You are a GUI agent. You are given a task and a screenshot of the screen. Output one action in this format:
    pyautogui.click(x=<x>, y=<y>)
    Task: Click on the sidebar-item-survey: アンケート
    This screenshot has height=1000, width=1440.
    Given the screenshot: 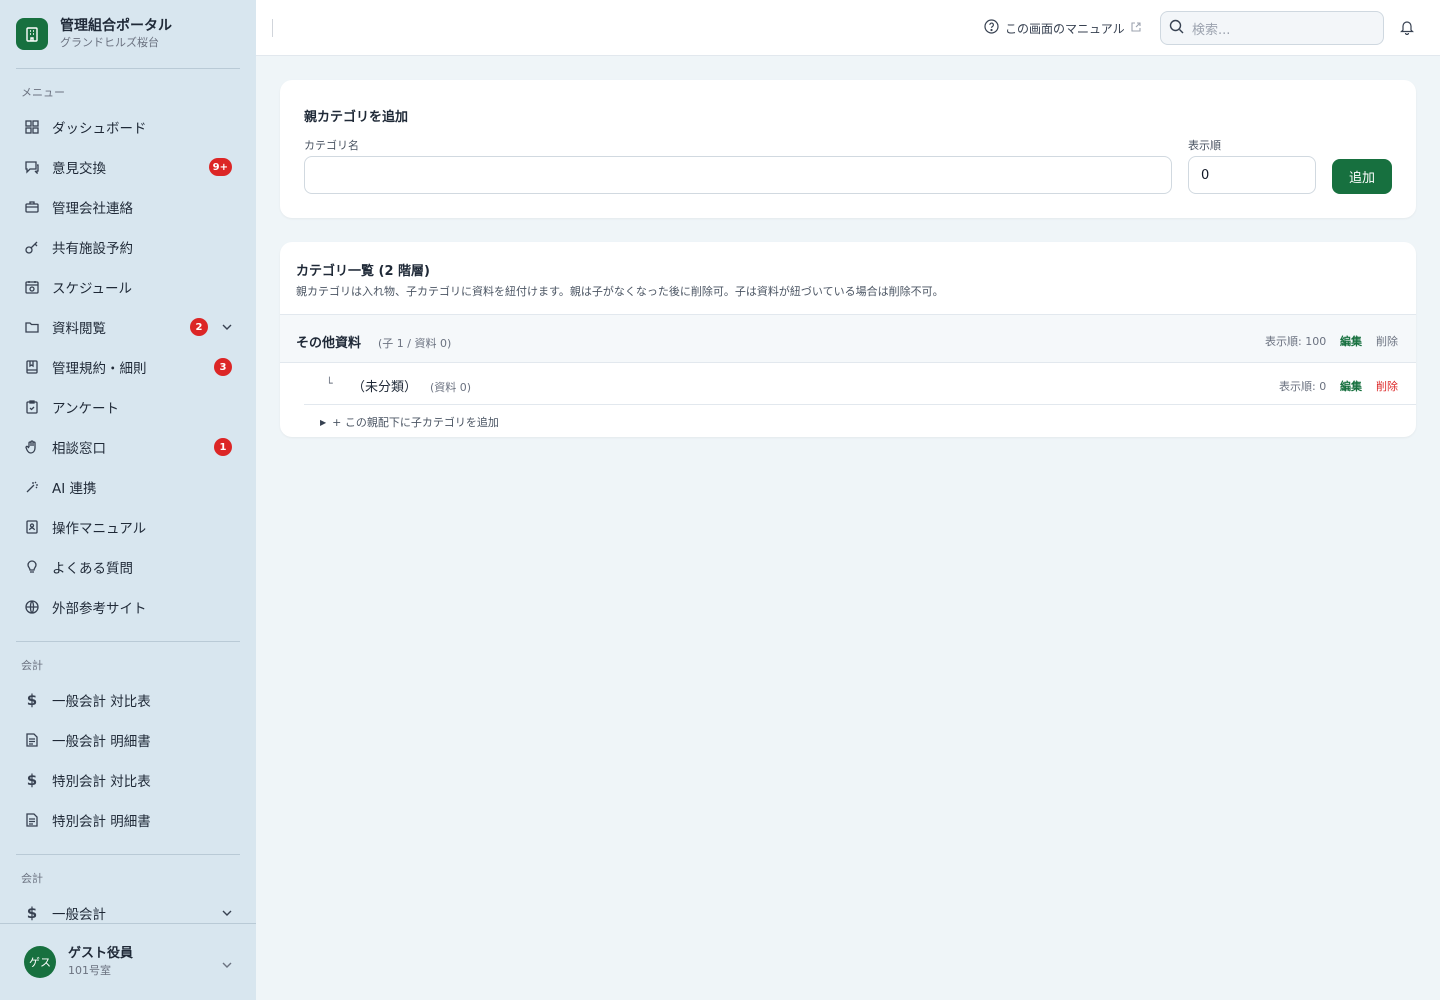 What is the action you would take?
    pyautogui.click(x=128, y=407)
    